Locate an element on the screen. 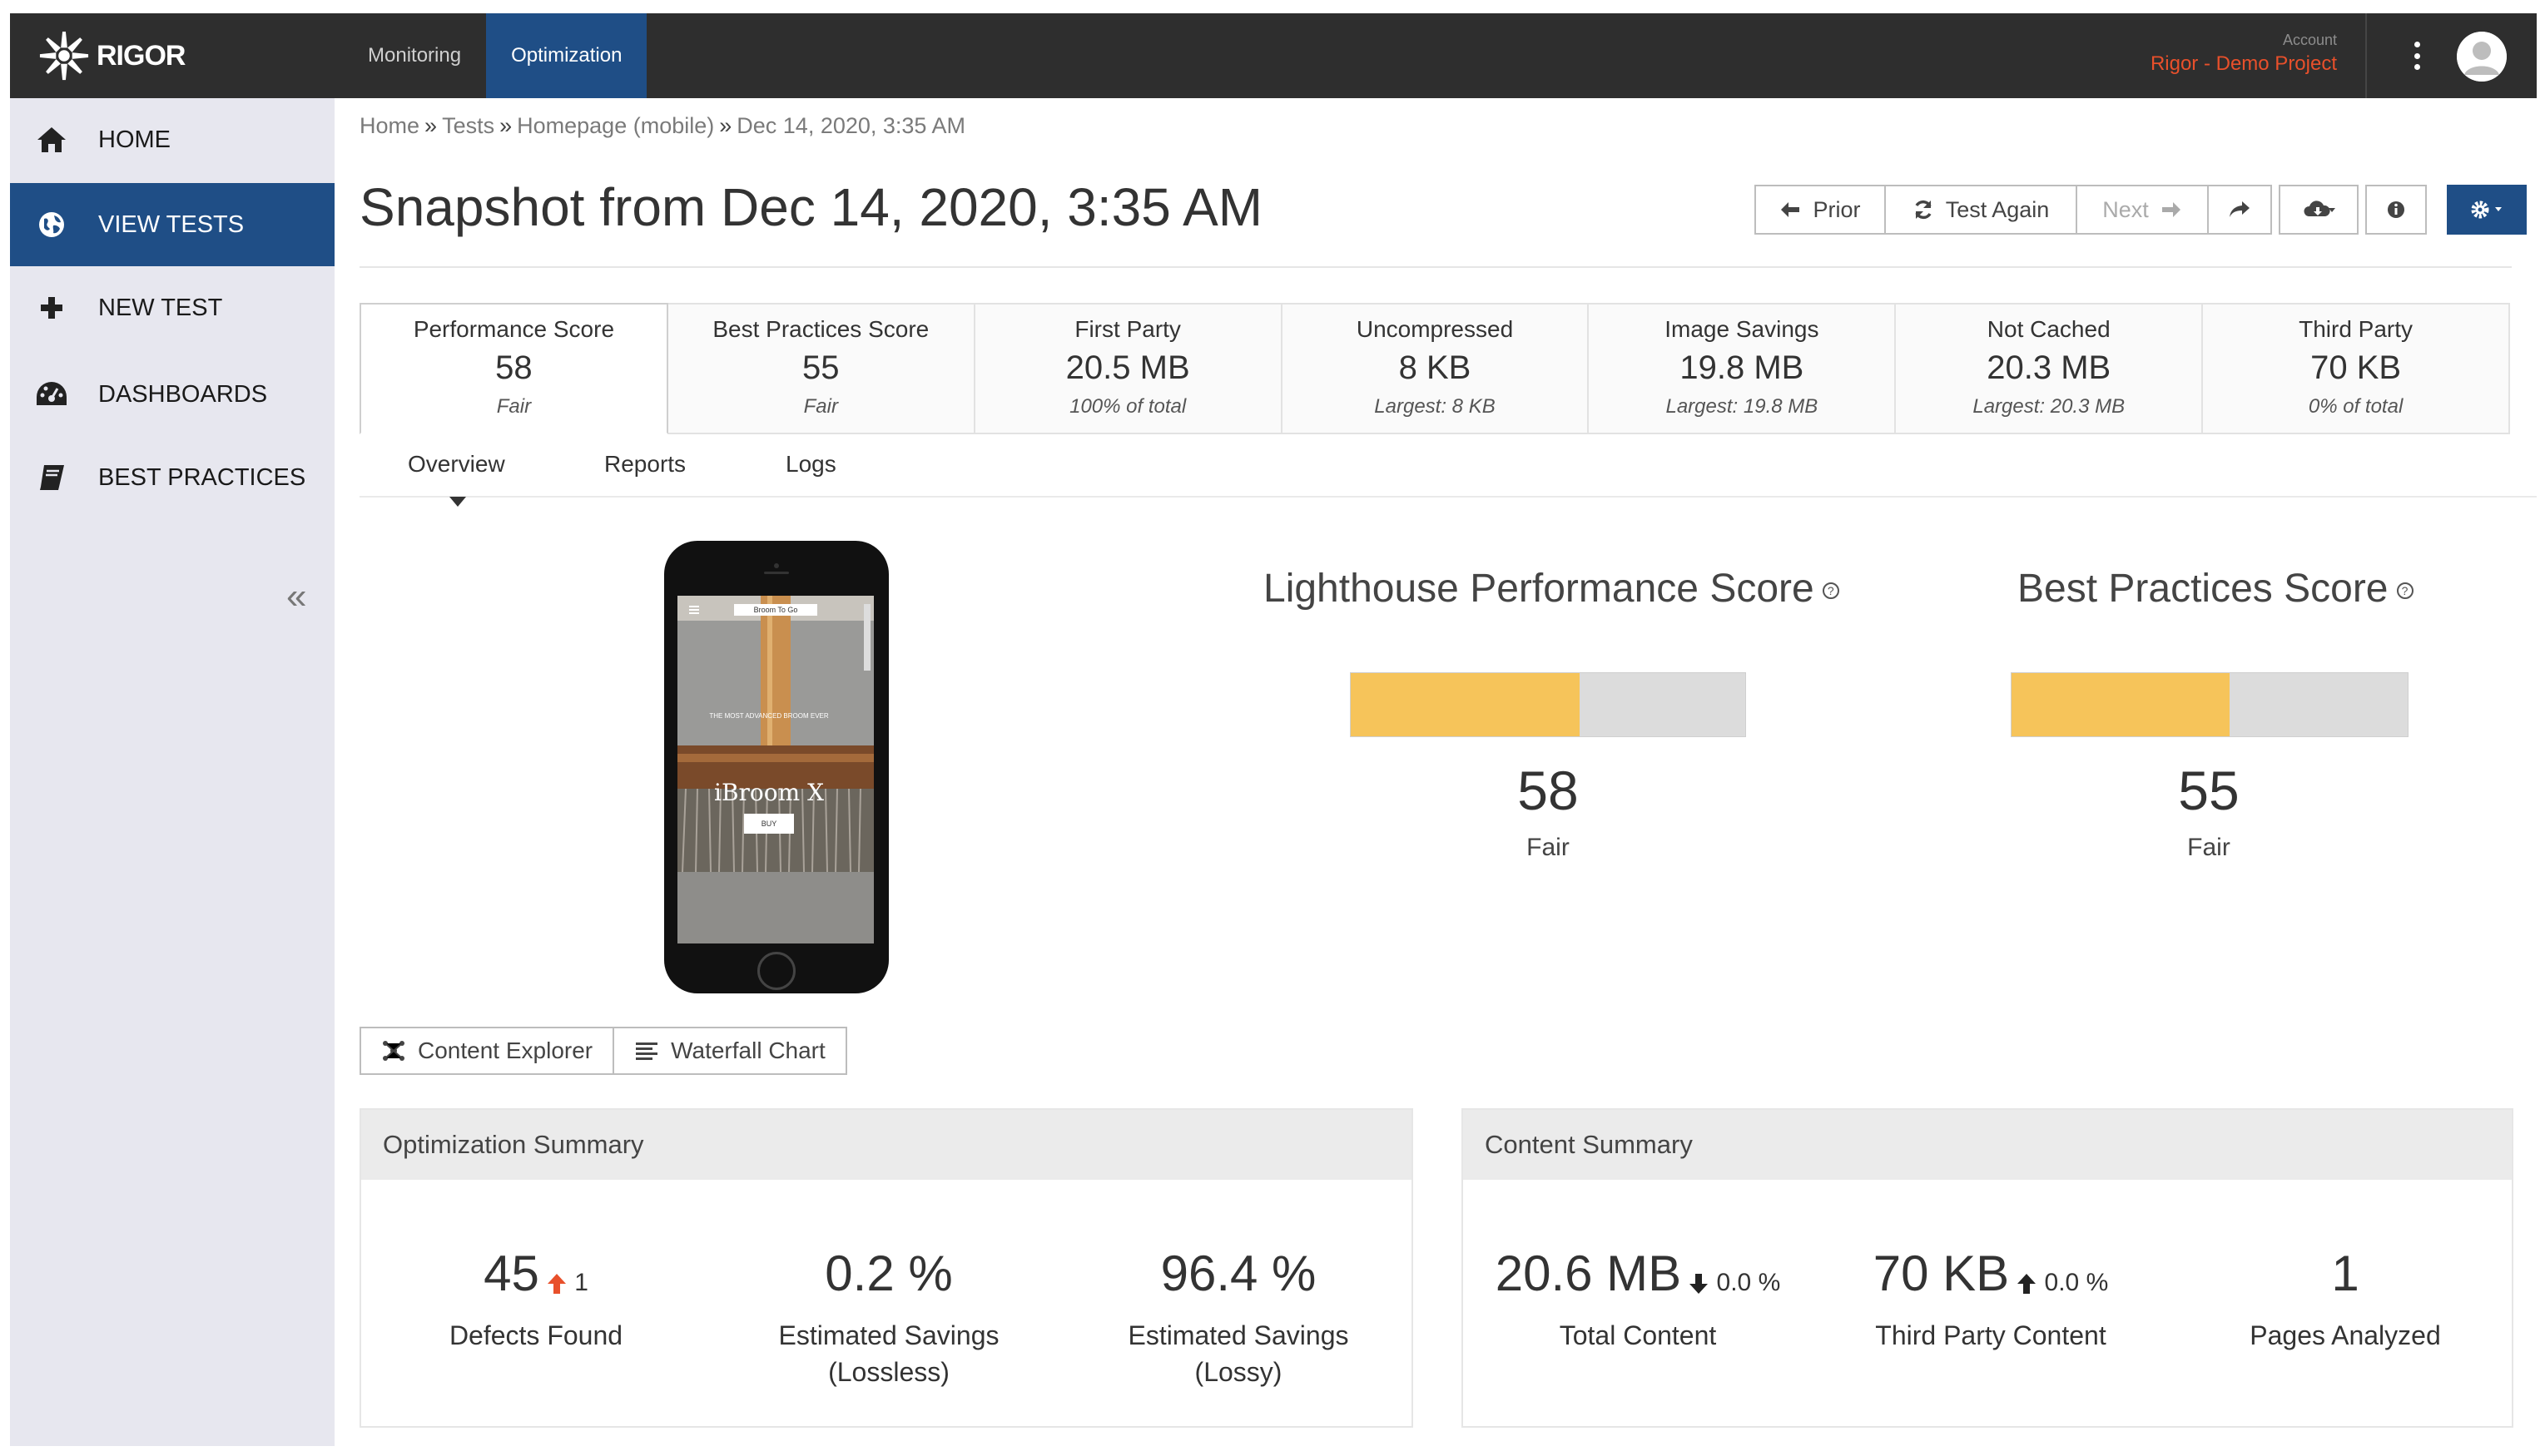 The width and height of the screenshot is (2545, 1456). total-content-stat: 20.6 MB 0.0 % Total Content is located at coordinates (1638, 1299).